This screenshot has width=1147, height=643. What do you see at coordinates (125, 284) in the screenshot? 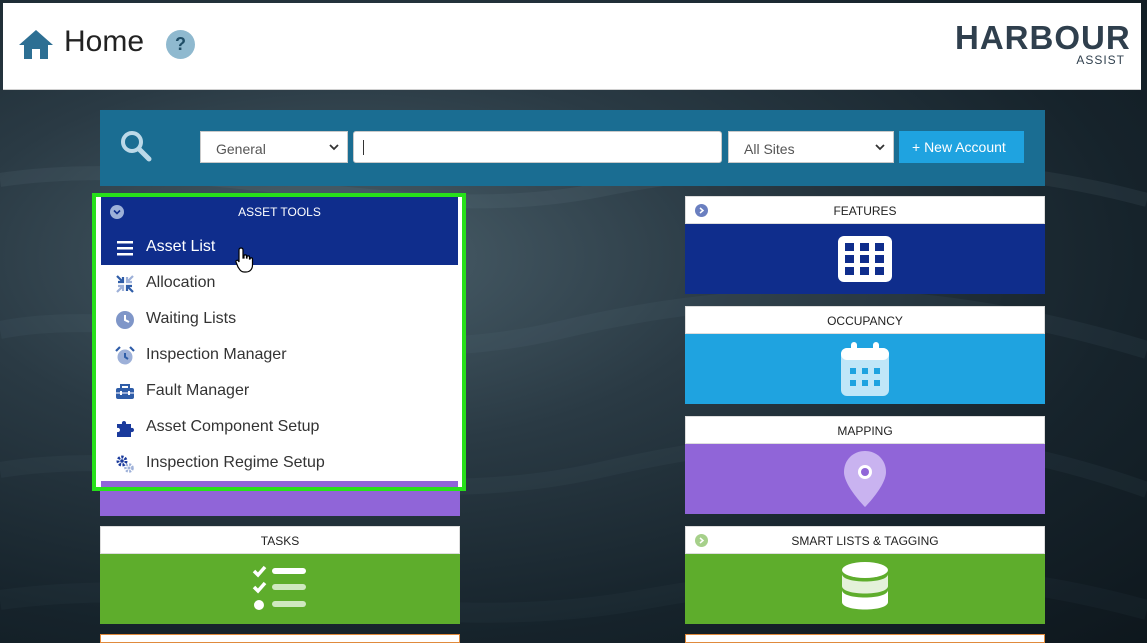
I see `compress-arrows-icon` at bounding box center [125, 284].